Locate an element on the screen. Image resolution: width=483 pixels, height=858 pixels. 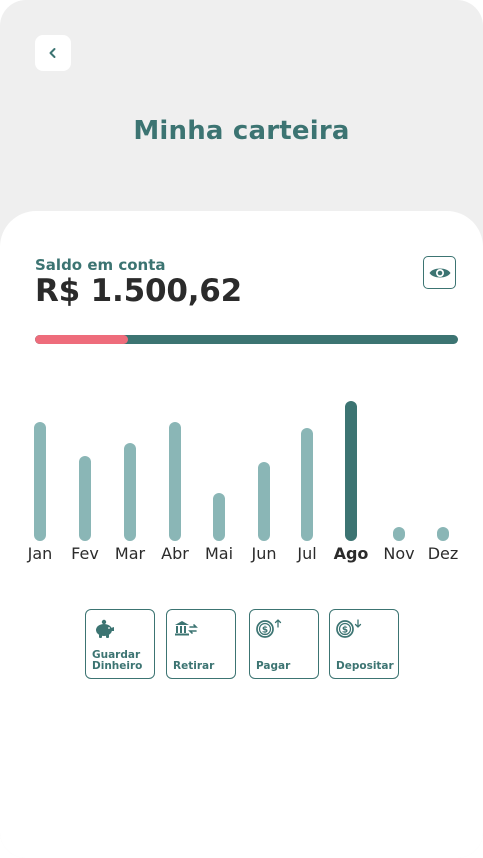
chart-column-jan: Jan is located at coordinates (40, 481).